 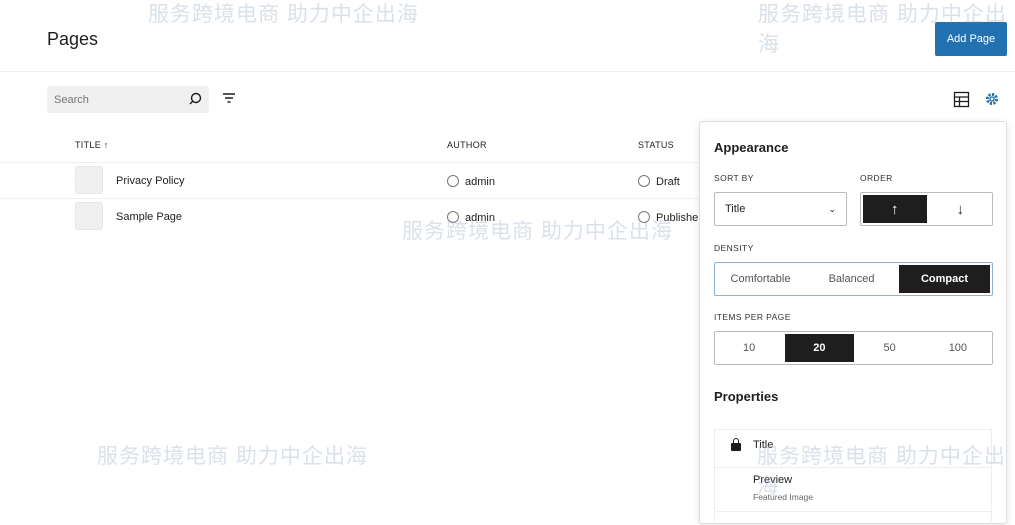 What do you see at coordinates (644, 217) in the screenshot?
I see `published-status-icon` at bounding box center [644, 217].